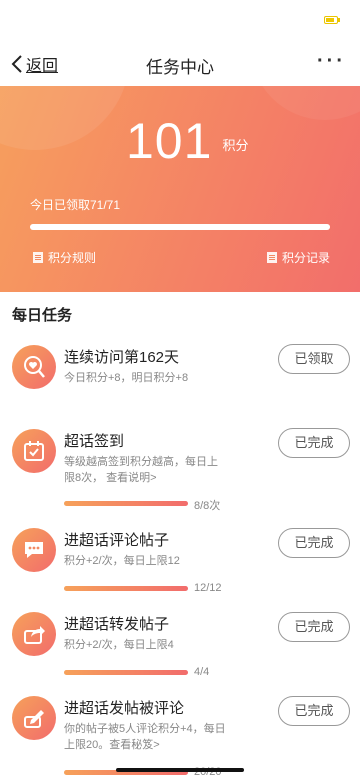 The width and height of the screenshot is (360, 780). I want to click on calendar-check-icon, so click(34, 451).